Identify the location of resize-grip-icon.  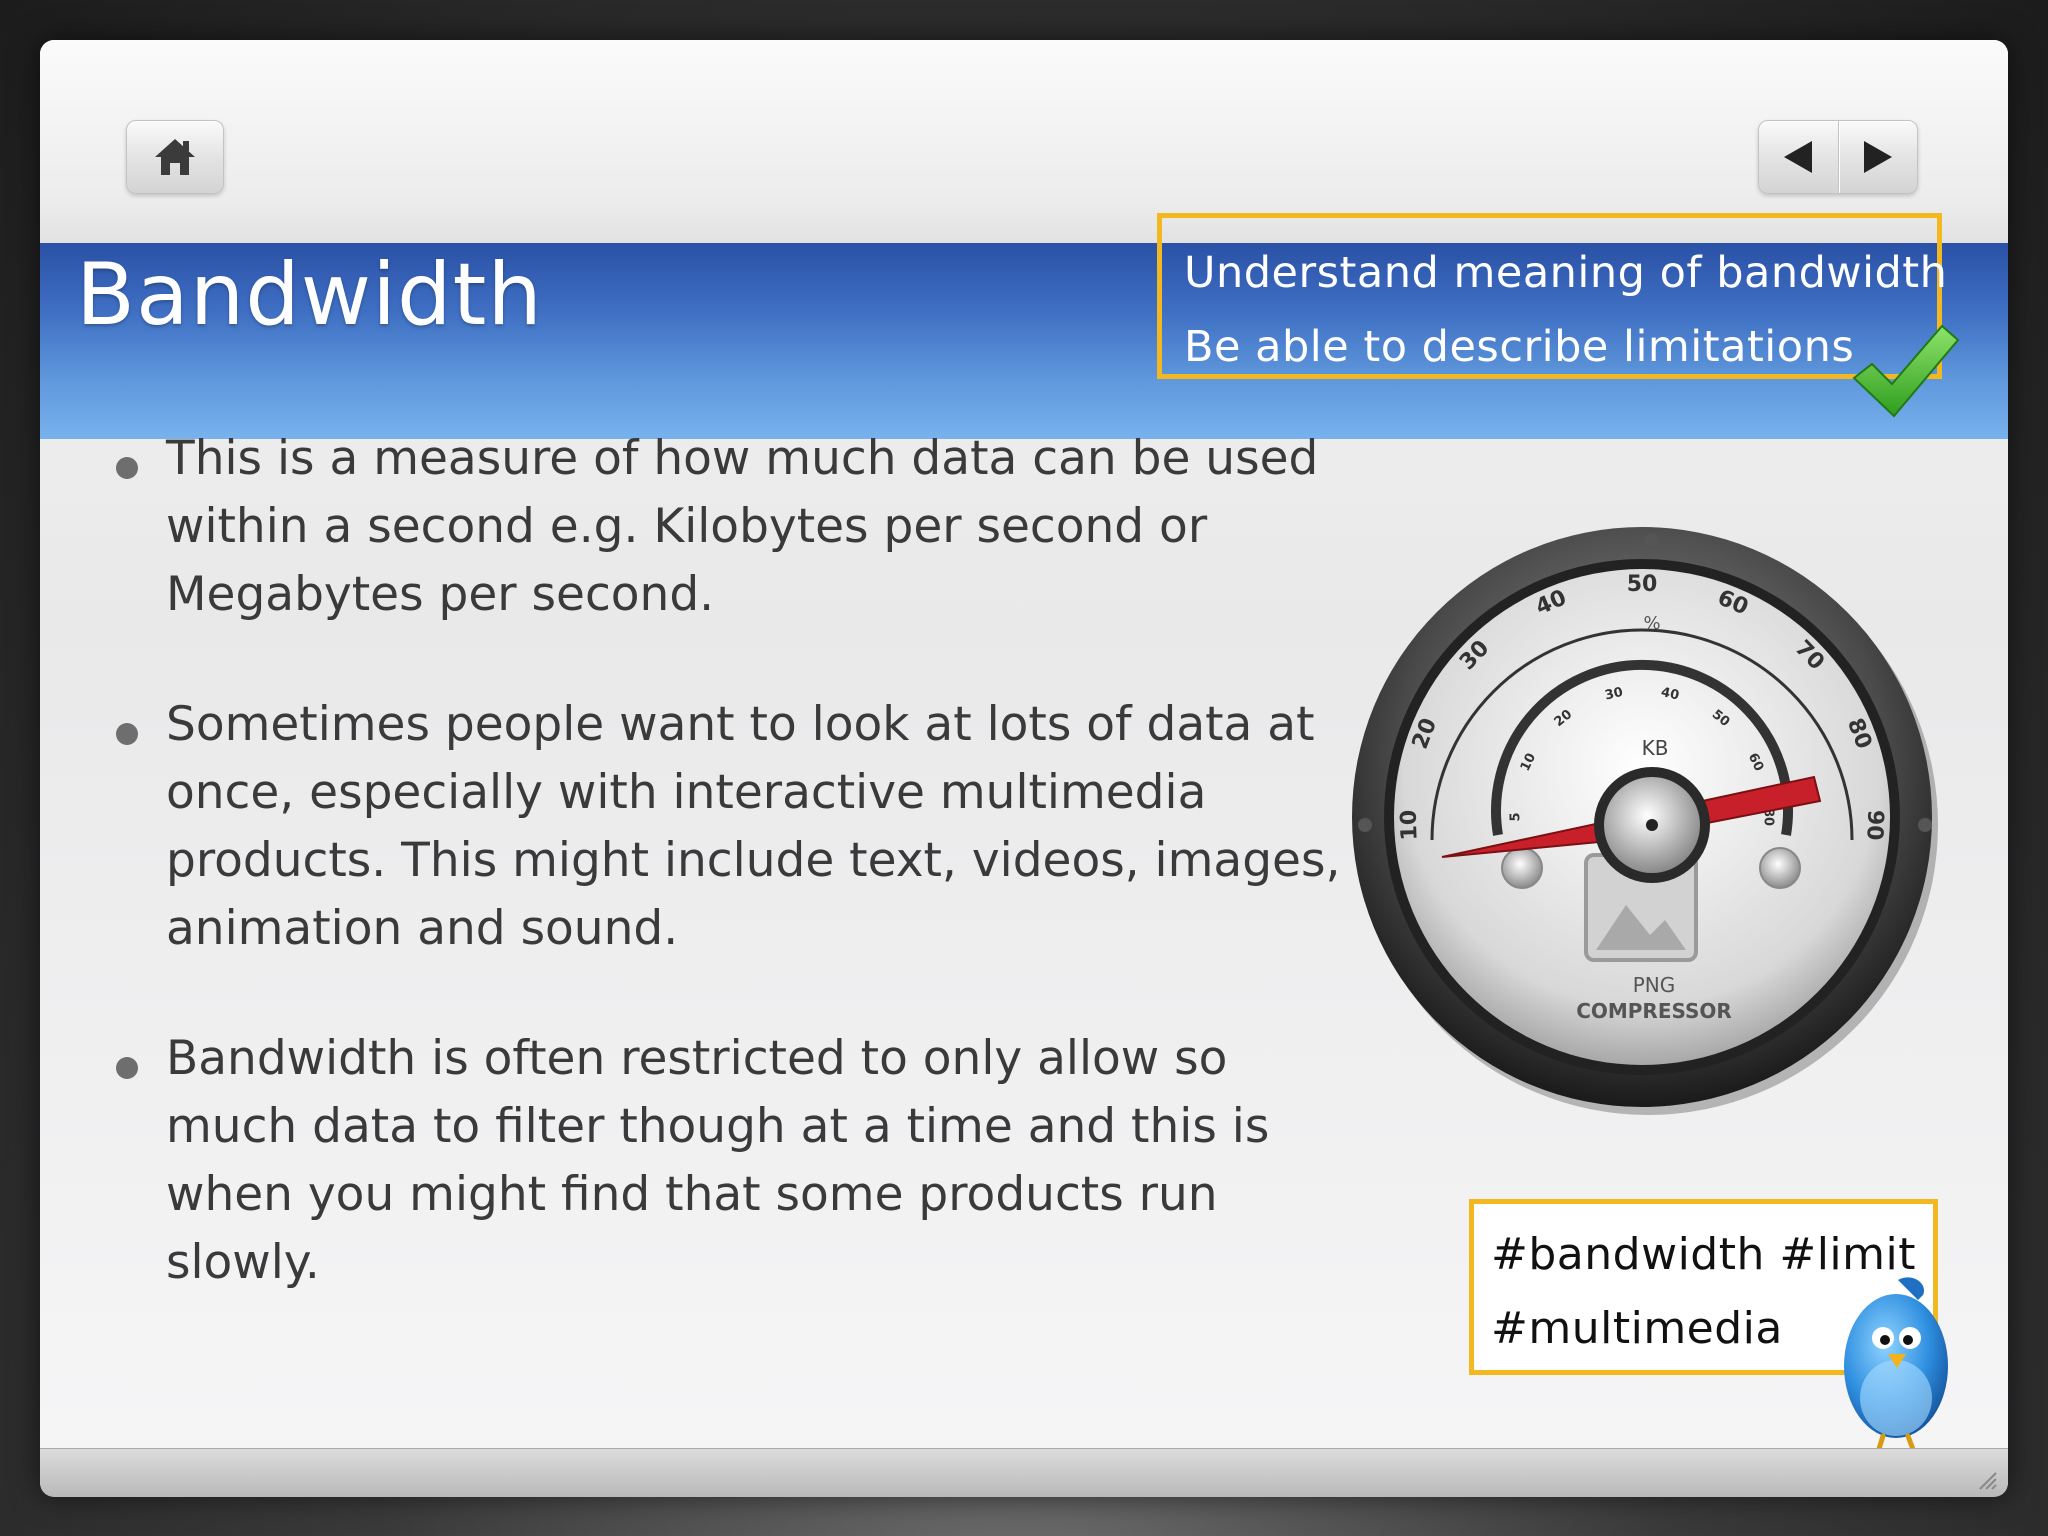
(1988, 1481).